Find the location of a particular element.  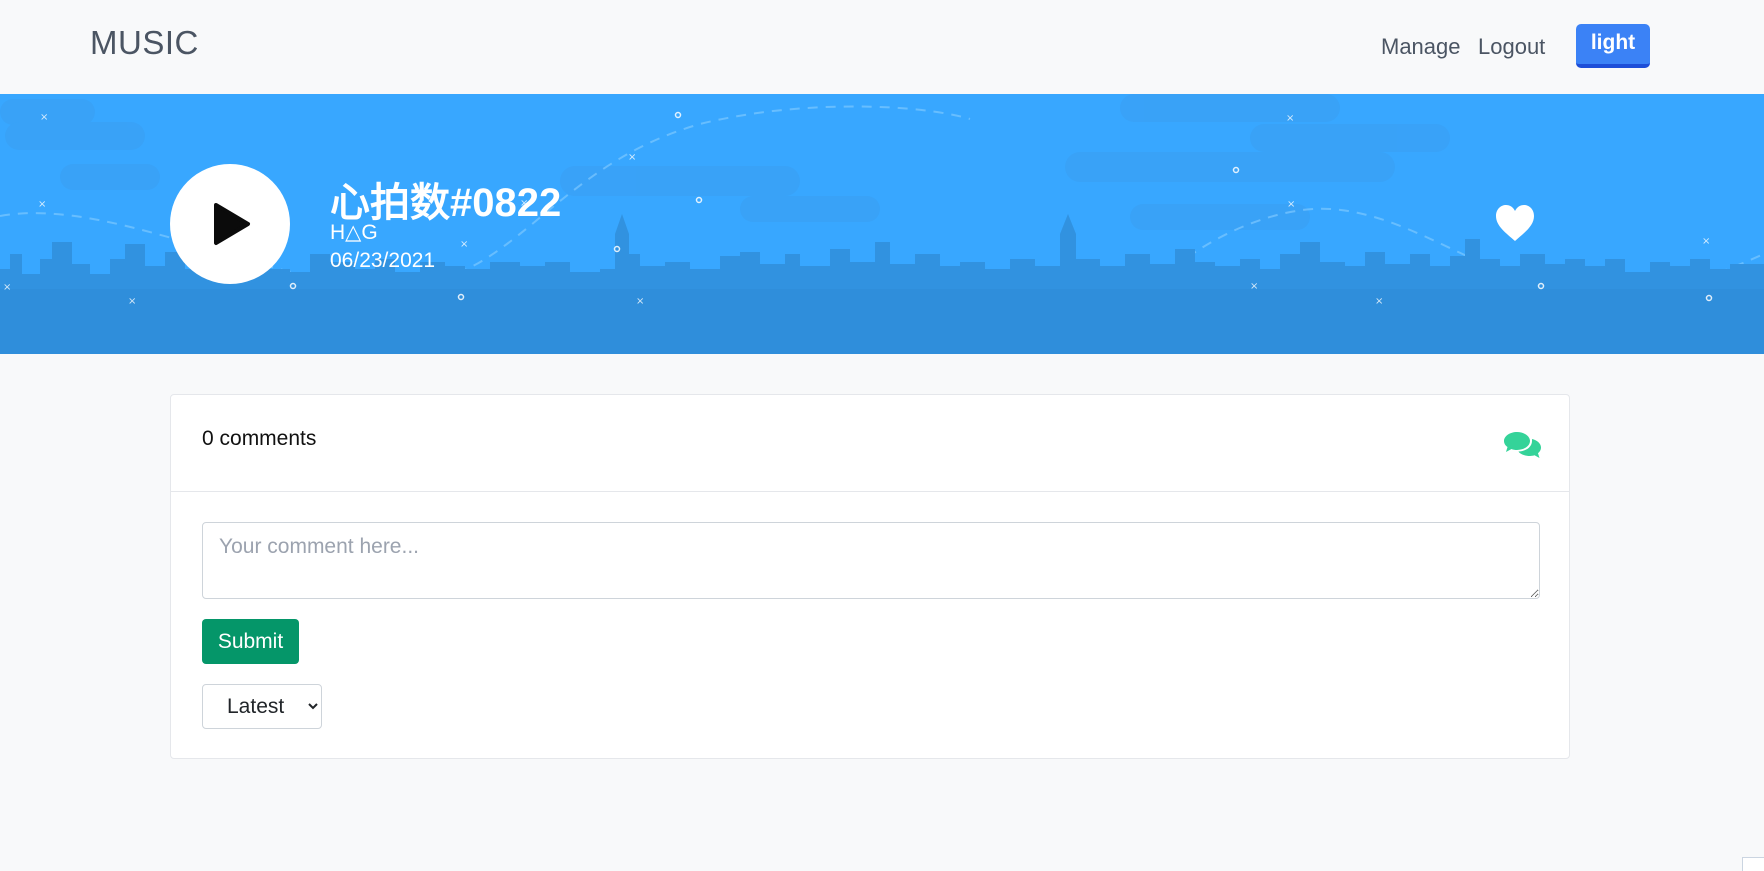

brand-logo: MUSIC is located at coordinates (144, 43).